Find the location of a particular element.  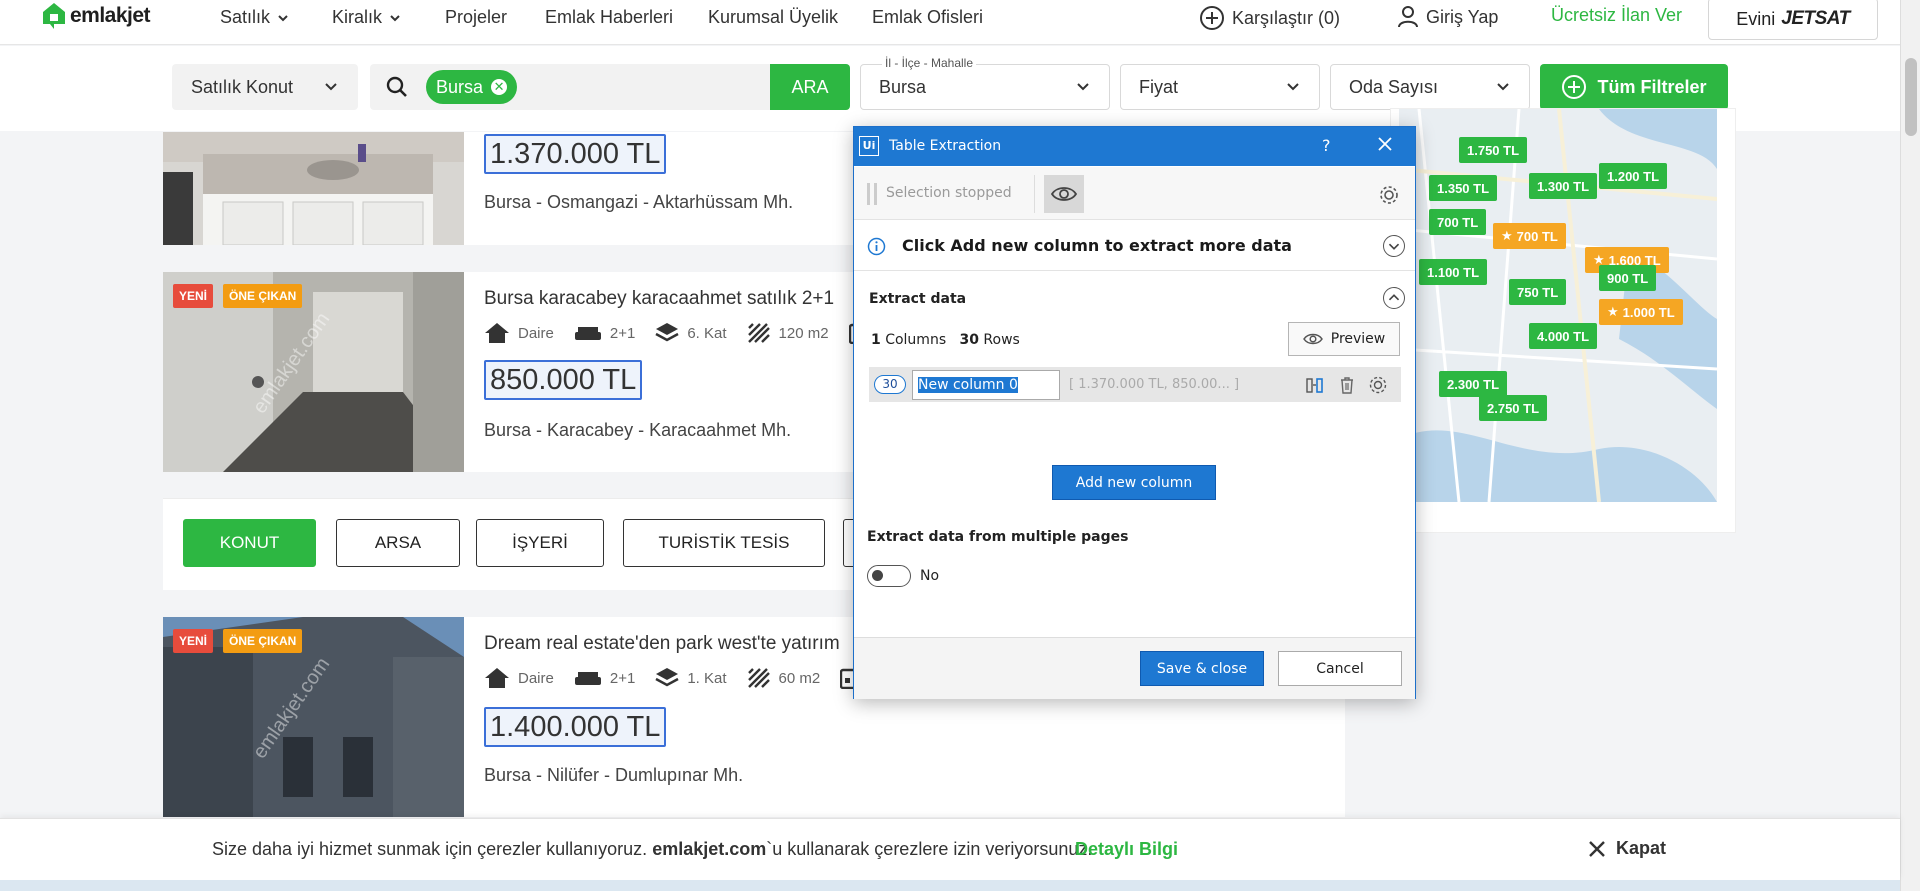

all-filters-button: Tüm Filtreler is located at coordinates (1634, 87).